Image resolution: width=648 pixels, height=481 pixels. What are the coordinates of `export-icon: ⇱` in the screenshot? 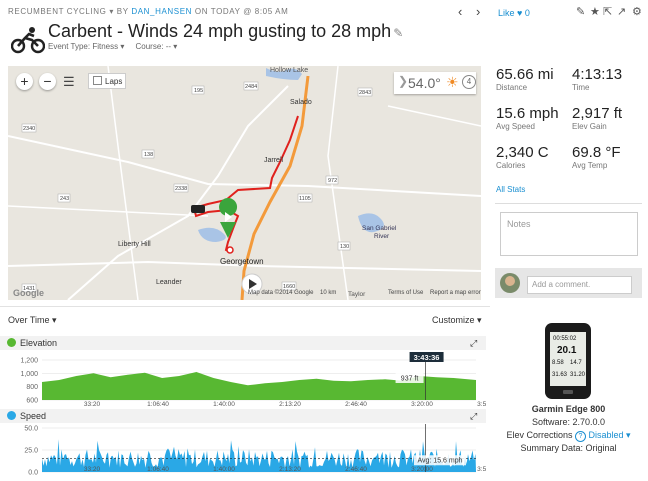 It's located at (607, 11).